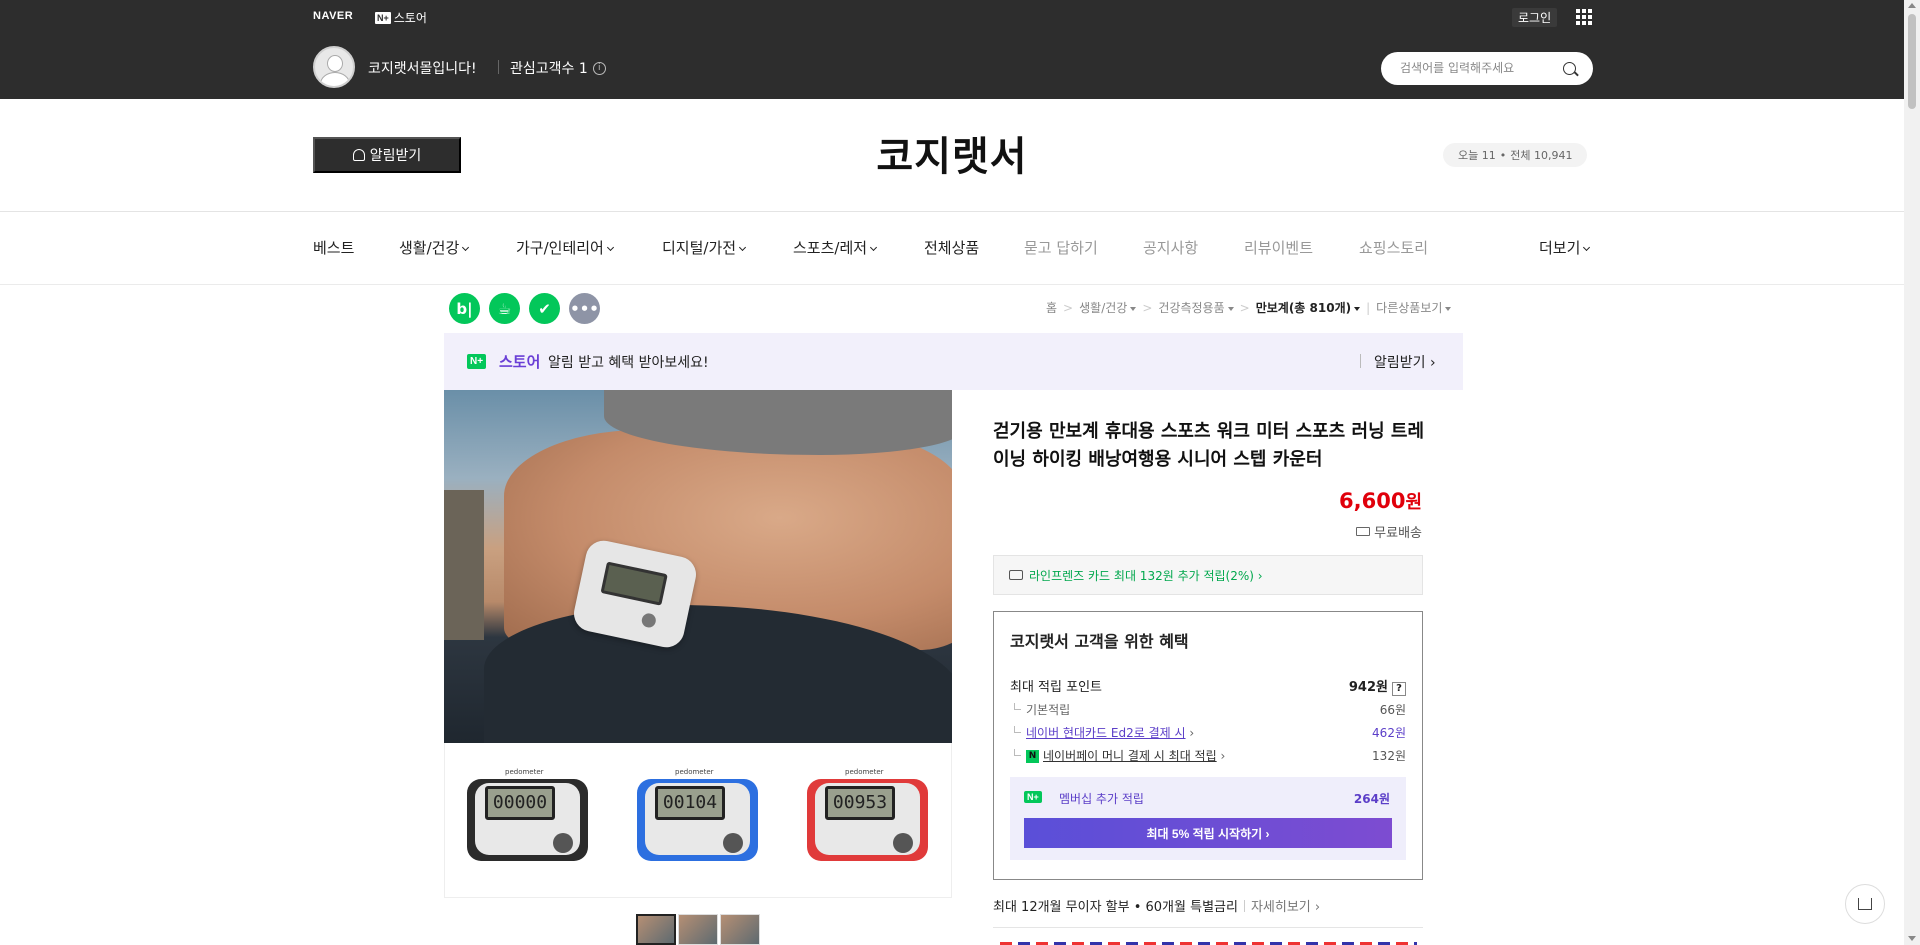  Describe the element at coordinates (1285, 905) in the screenshot. I see `installment-more-link: 자세히보기 ›` at that location.